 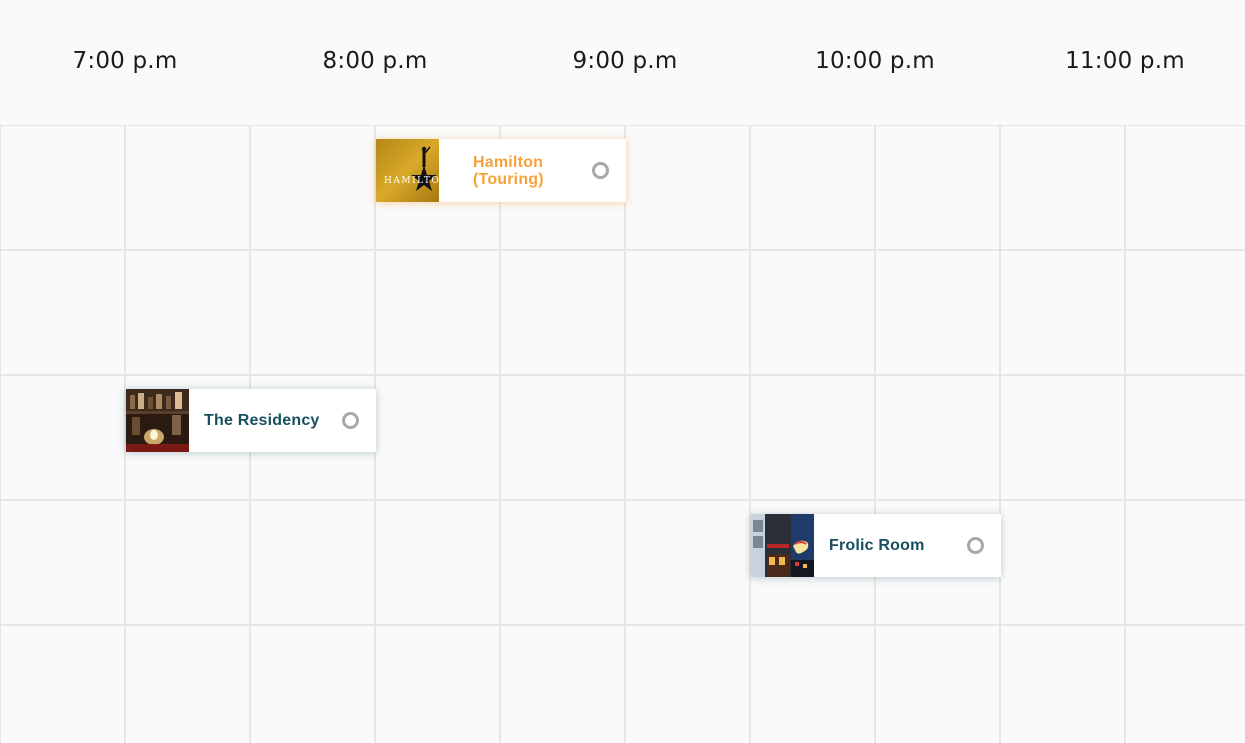 What do you see at coordinates (350, 420) in the screenshot?
I see `radio-select-the-residency` at bounding box center [350, 420].